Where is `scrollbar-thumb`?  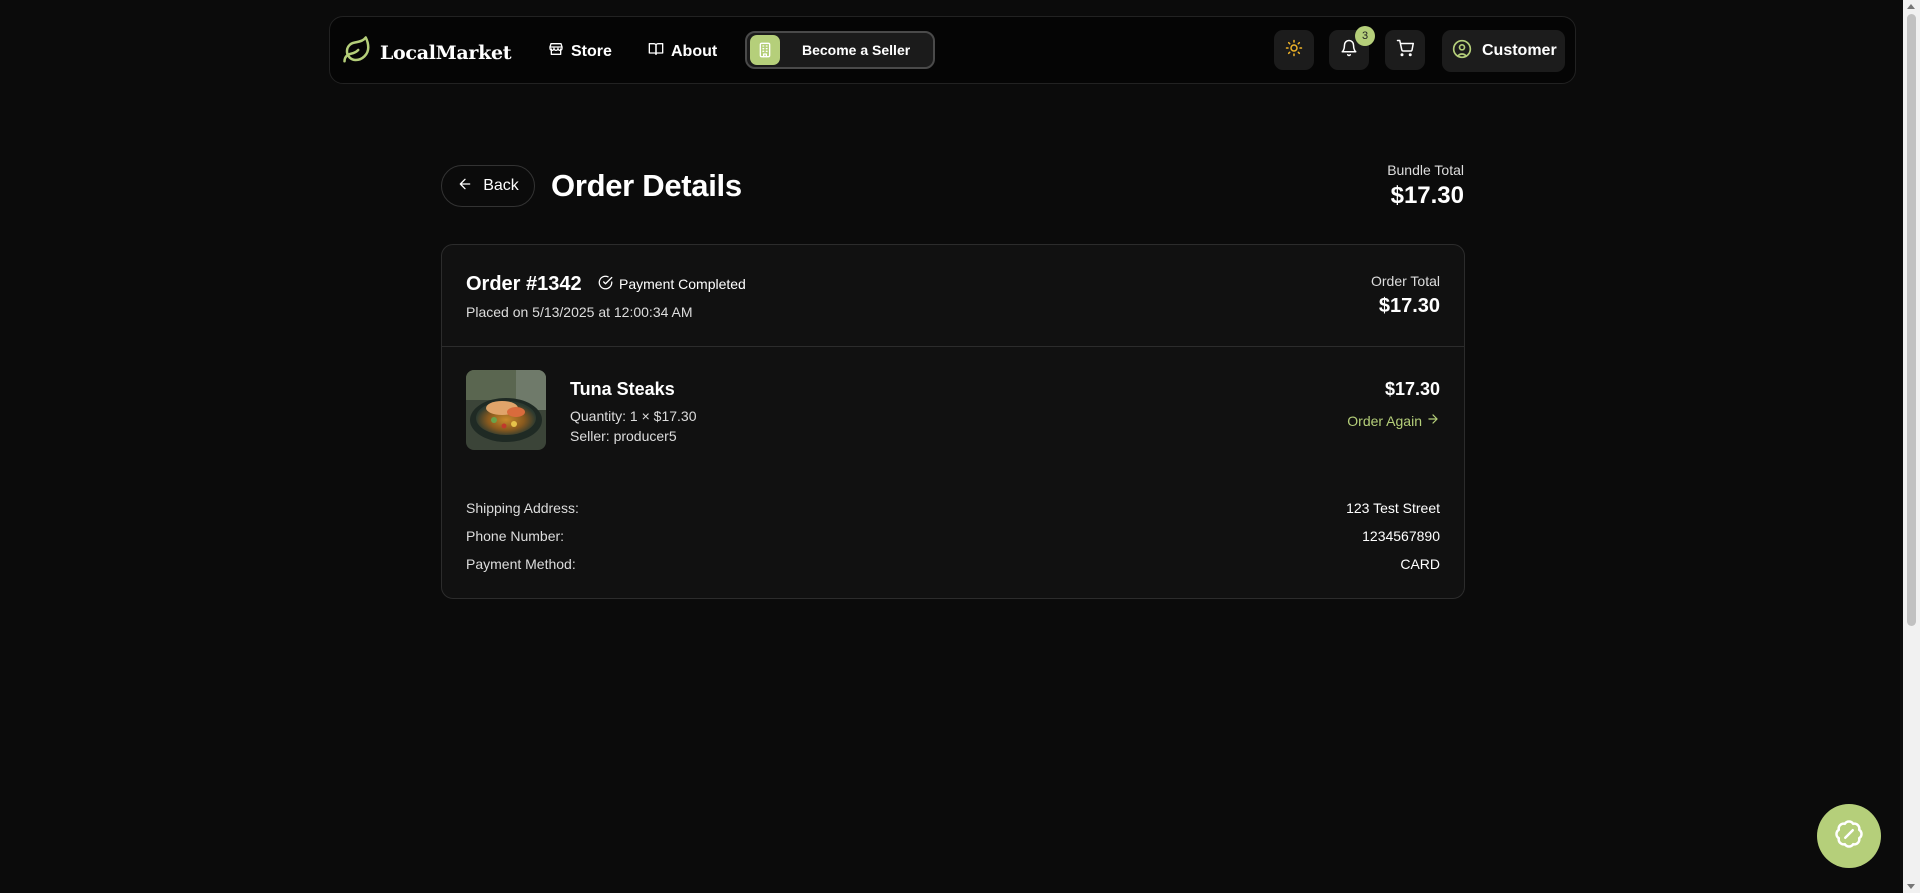 scrollbar-thumb is located at coordinates (1911, 320).